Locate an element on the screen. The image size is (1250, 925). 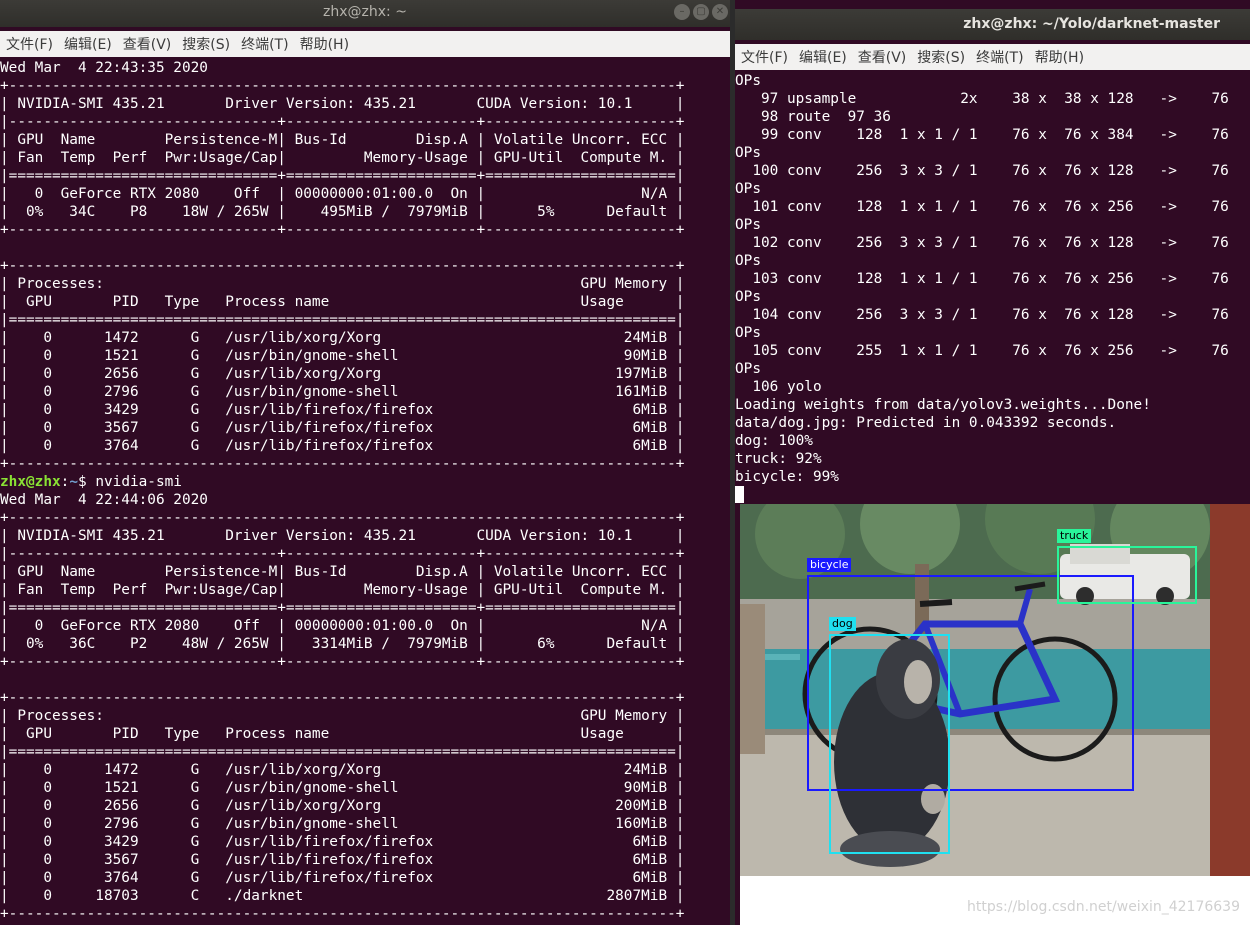
bbox-label-bicycle: bicycle is located at coordinates (829, 565).